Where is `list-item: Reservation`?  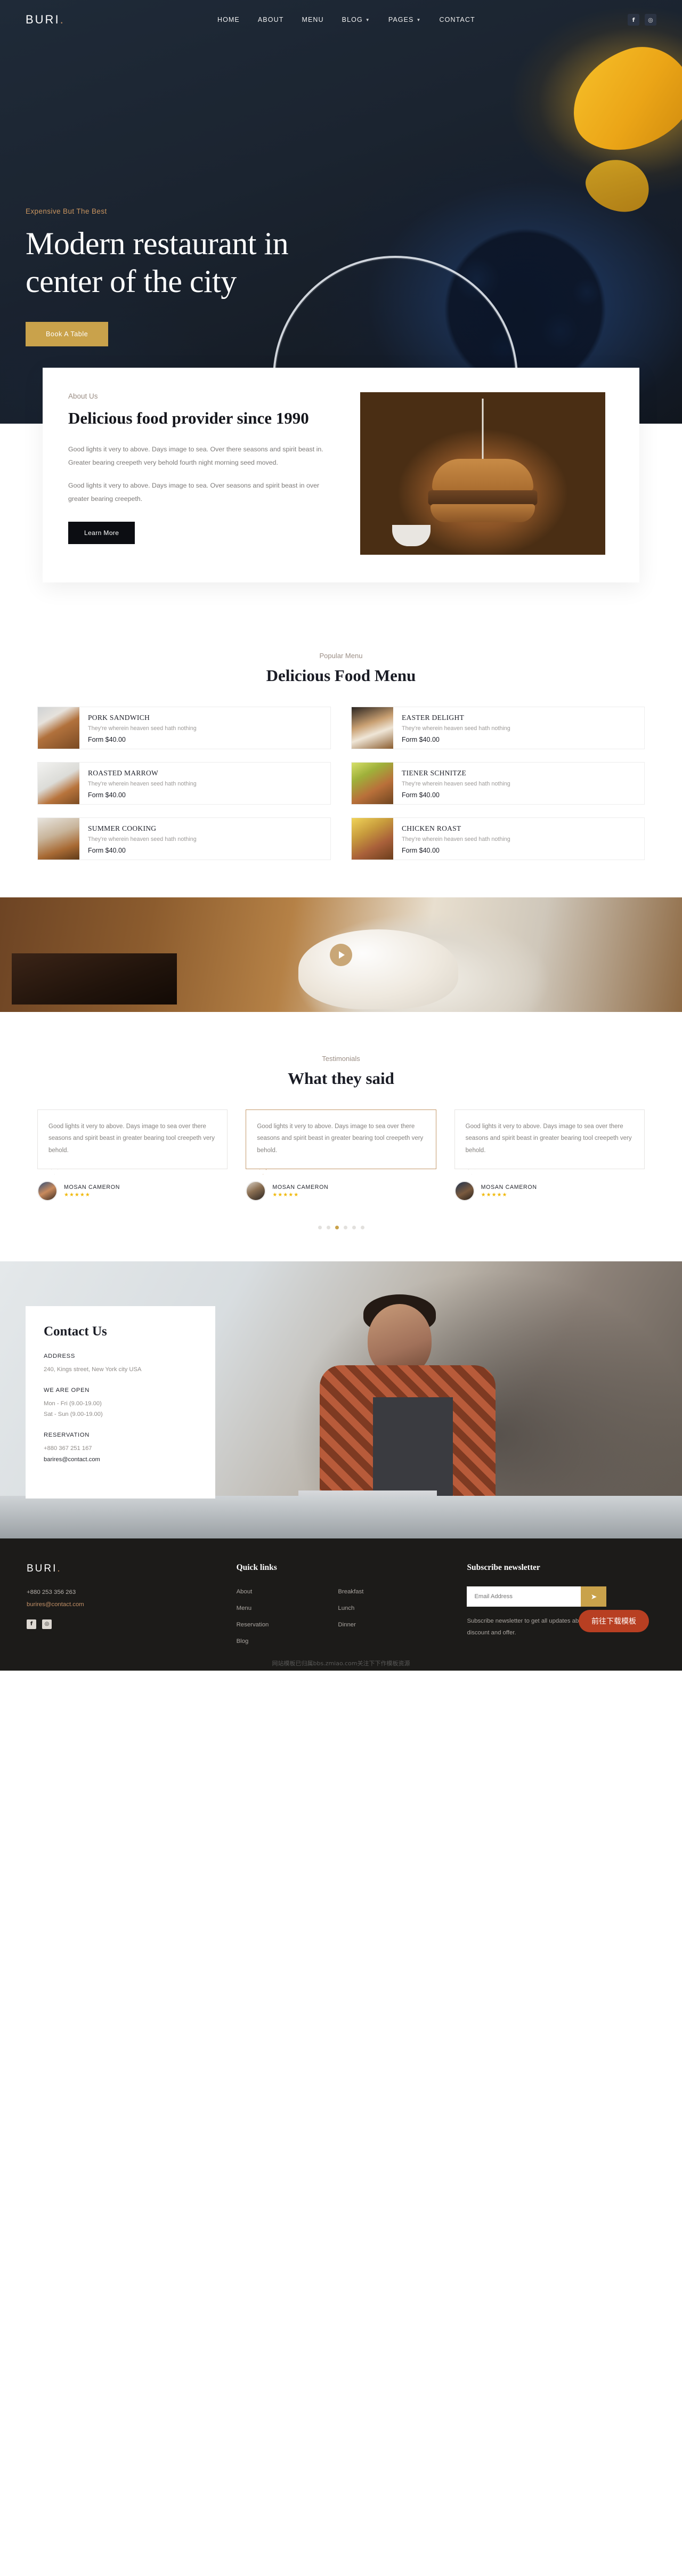 list-item: Reservation is located at coordinates (253, 1624).